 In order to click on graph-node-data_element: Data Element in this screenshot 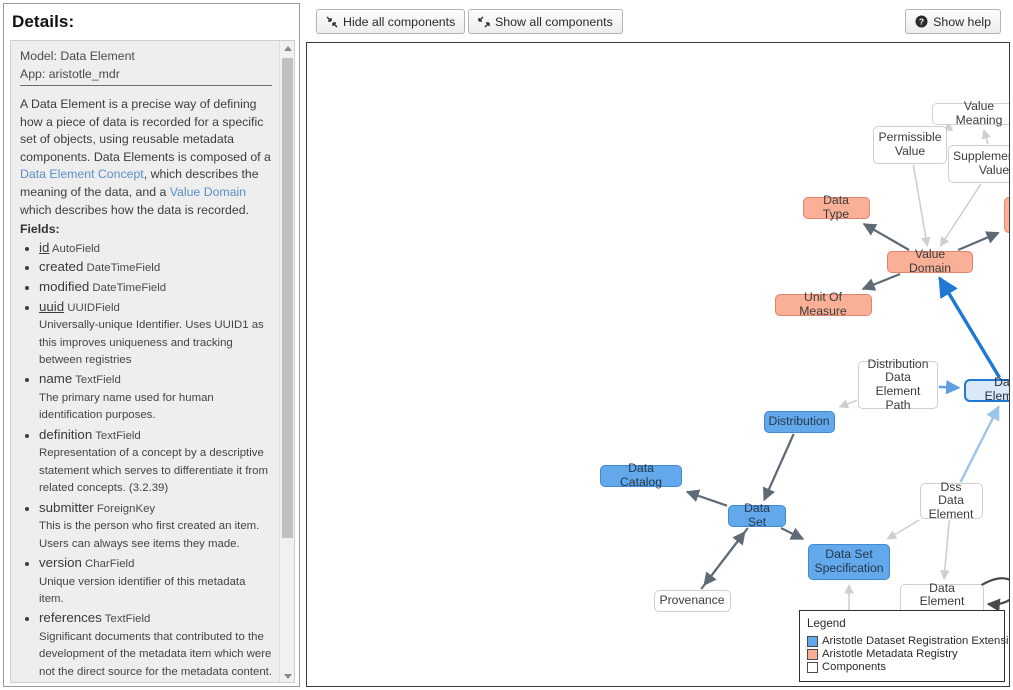, I will do `click(987, 389)`.